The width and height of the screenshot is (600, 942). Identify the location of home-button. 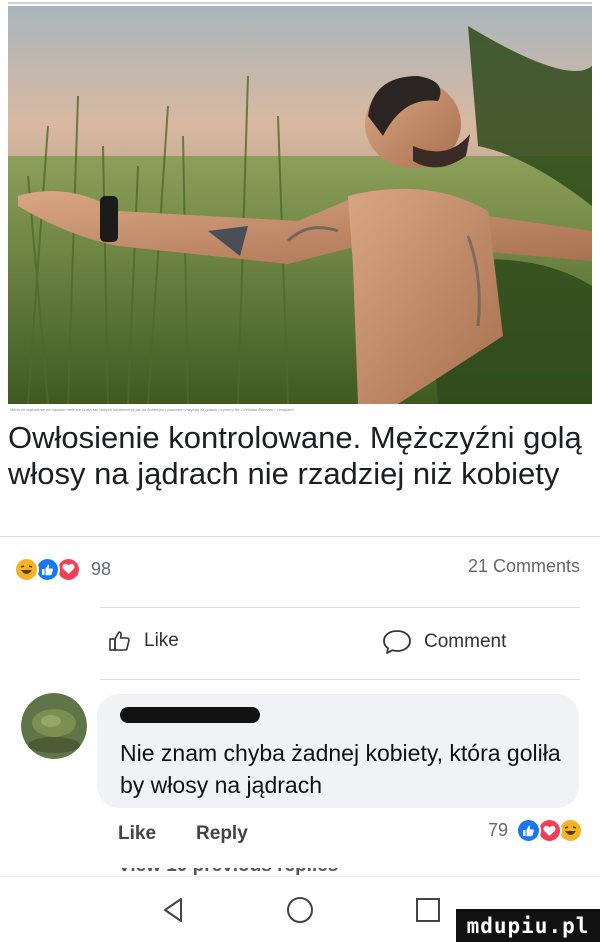
(300, 910).